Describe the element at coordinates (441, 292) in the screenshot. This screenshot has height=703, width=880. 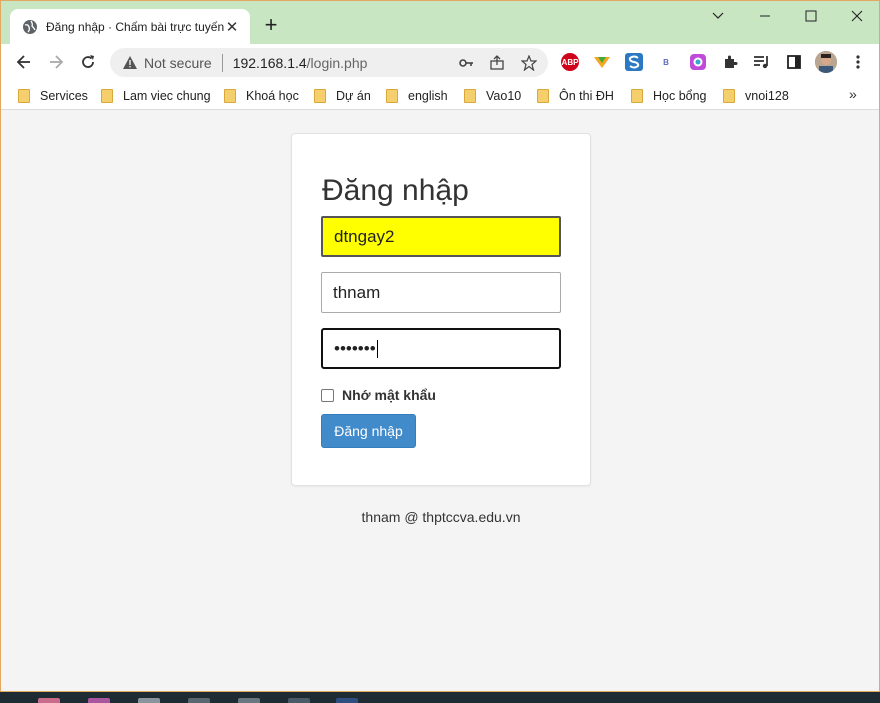
I see `username-input: thnam` at that location.